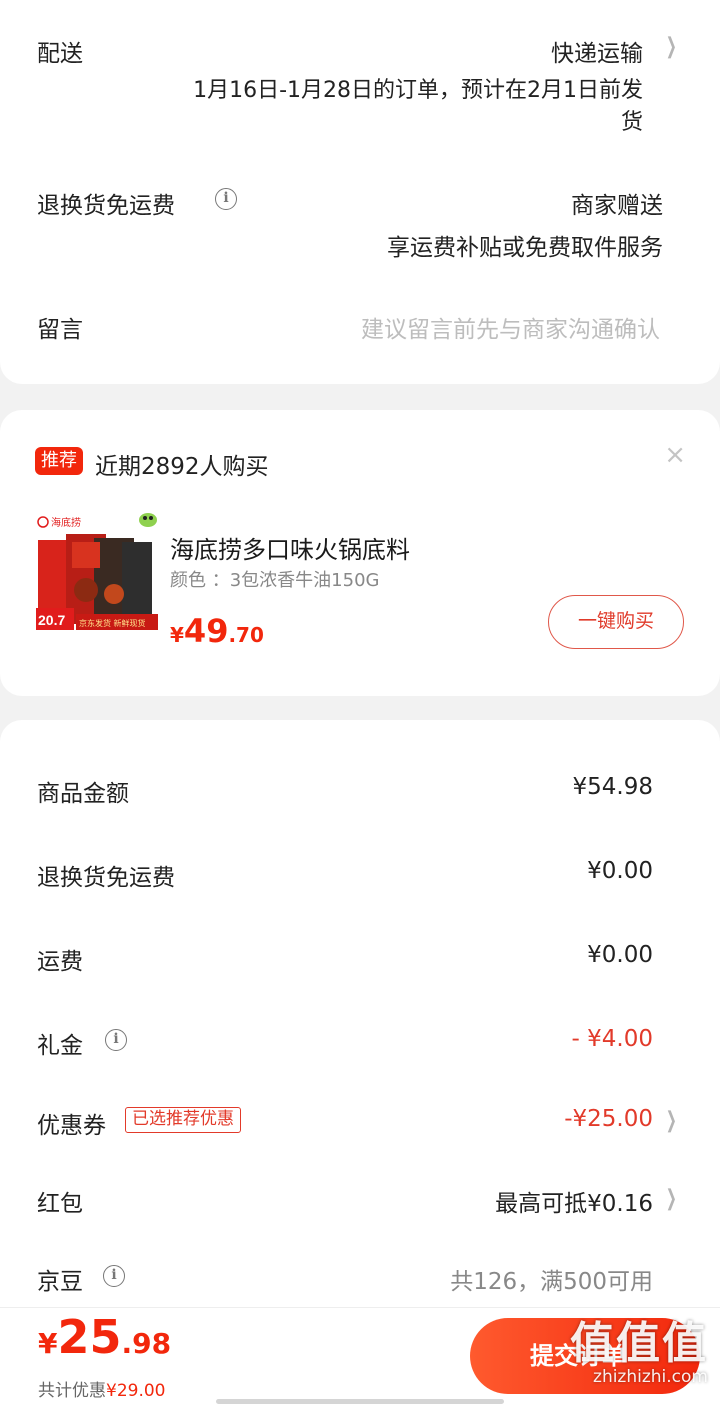 The width and height of the screenshot is (720, 1404). Describe the element at coordinates (182, 467) in the screenshot. I see `recommend-title: 近期2892人购买` at that location.